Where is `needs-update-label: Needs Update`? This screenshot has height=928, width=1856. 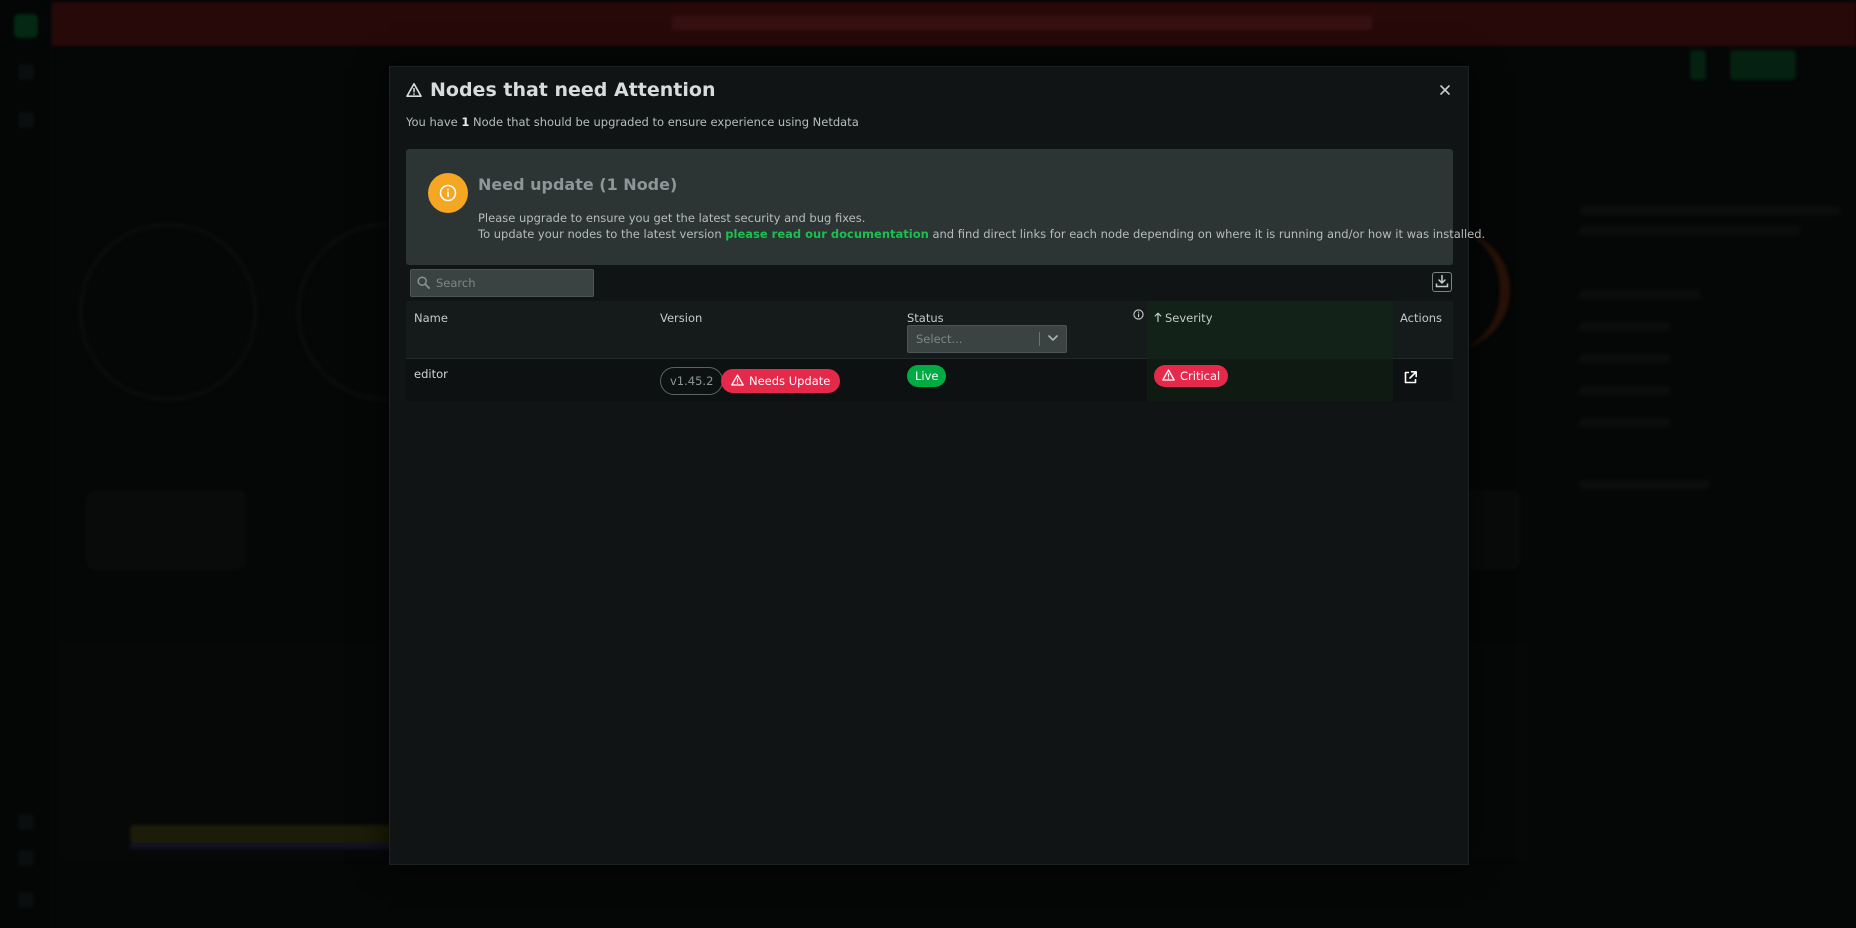 needs-update-label: Needs Update is located at coordinates (790, 381).